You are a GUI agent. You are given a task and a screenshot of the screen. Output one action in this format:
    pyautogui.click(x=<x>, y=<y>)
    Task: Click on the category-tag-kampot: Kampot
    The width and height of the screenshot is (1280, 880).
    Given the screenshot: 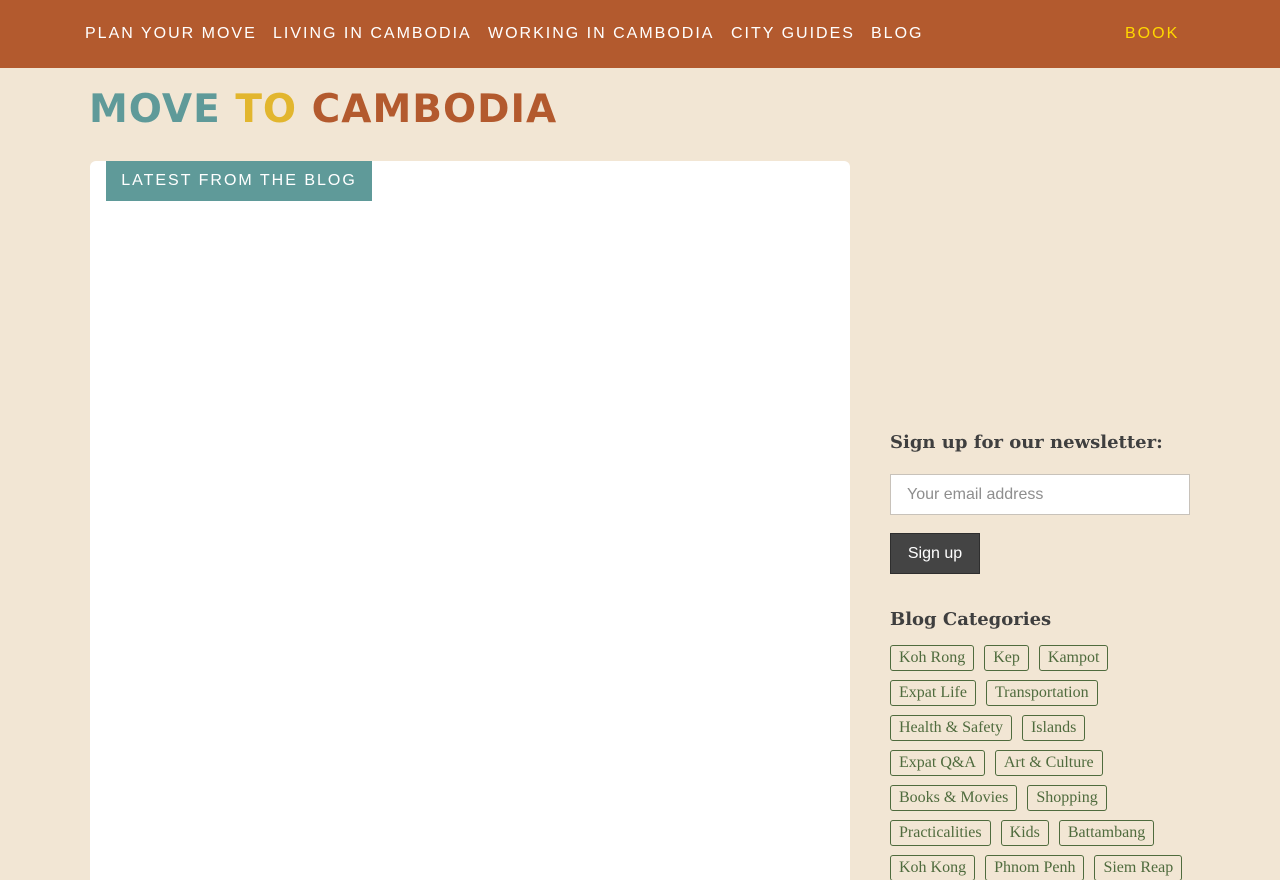 What is the action you would take?
    pyautogui.click(x=1073, y=658)
    